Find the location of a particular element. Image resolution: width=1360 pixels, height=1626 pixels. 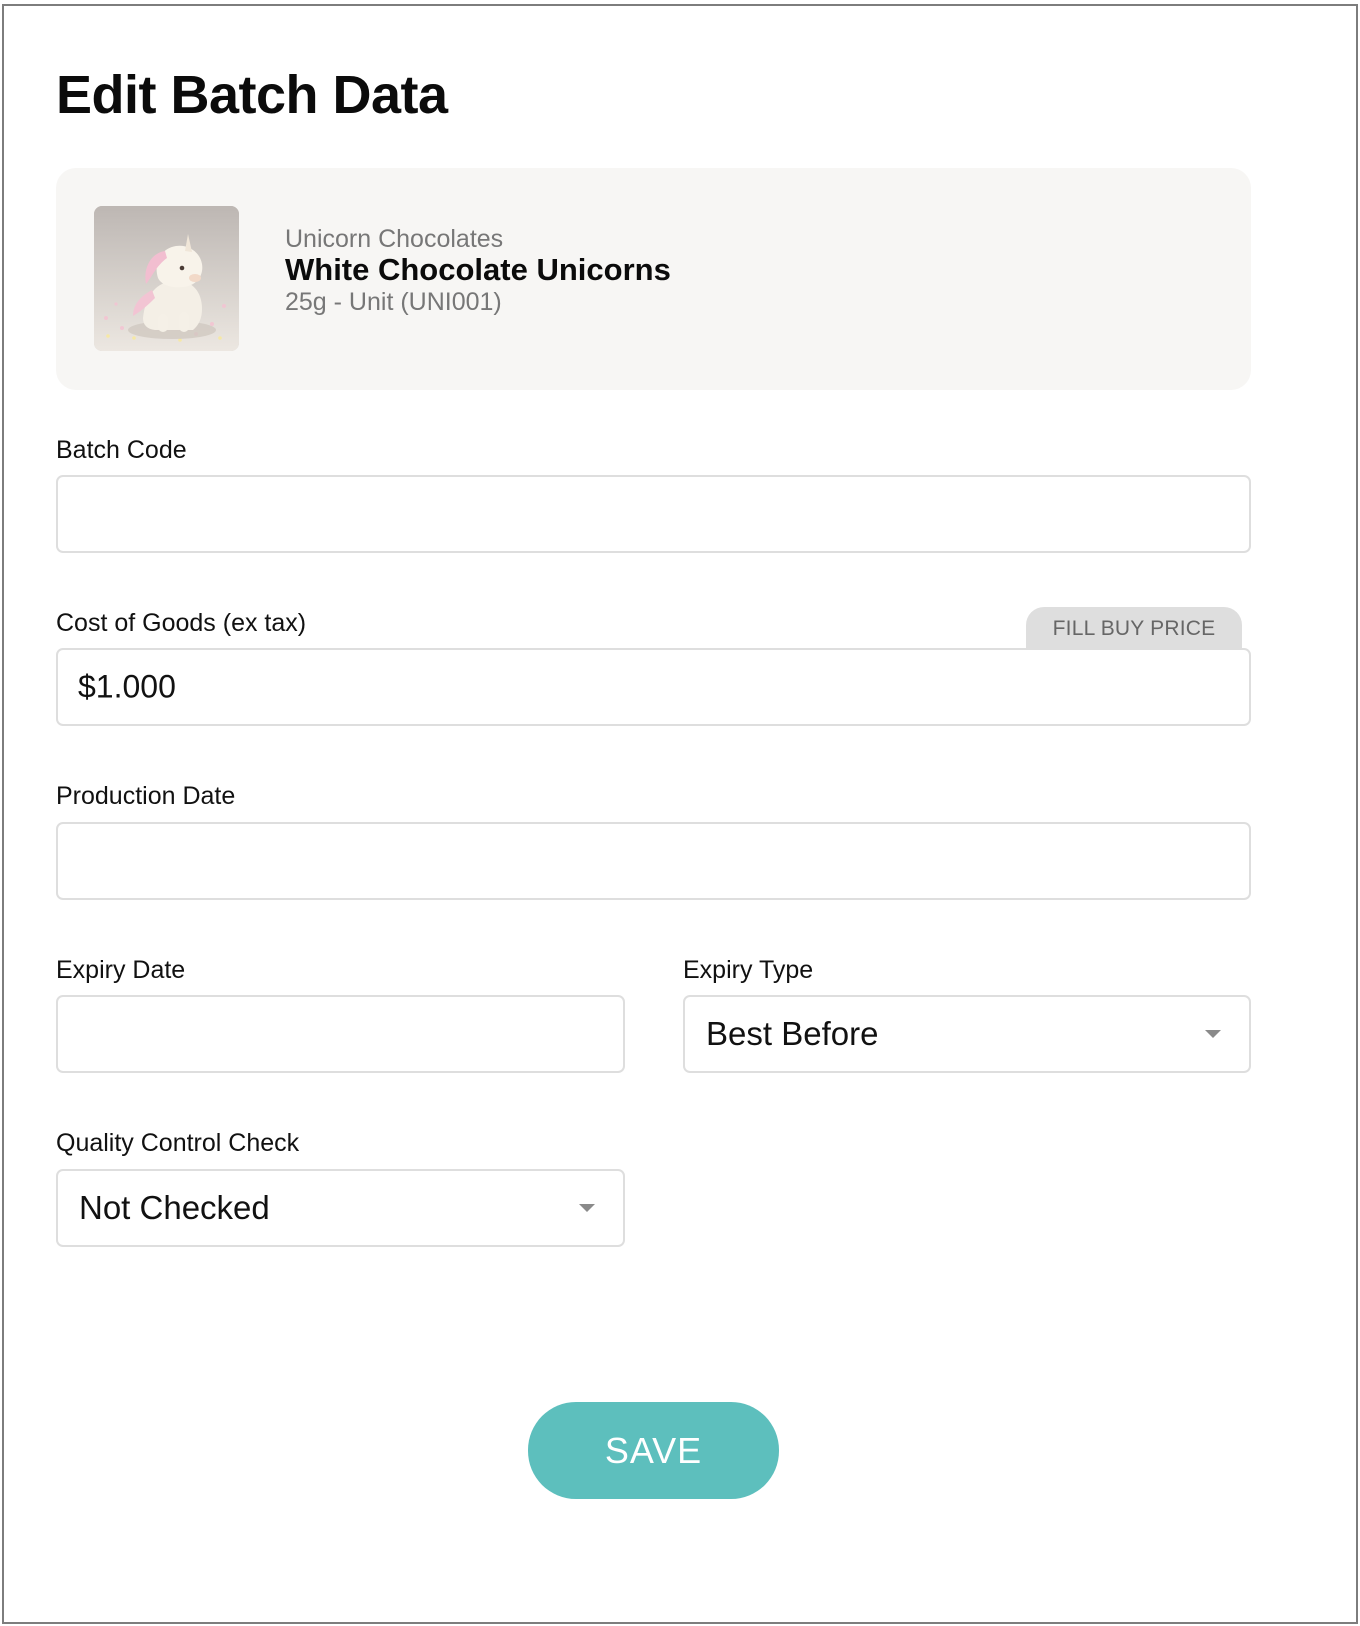

product-brand: Unicorn Chocolates is located at coordinates (394, 239).